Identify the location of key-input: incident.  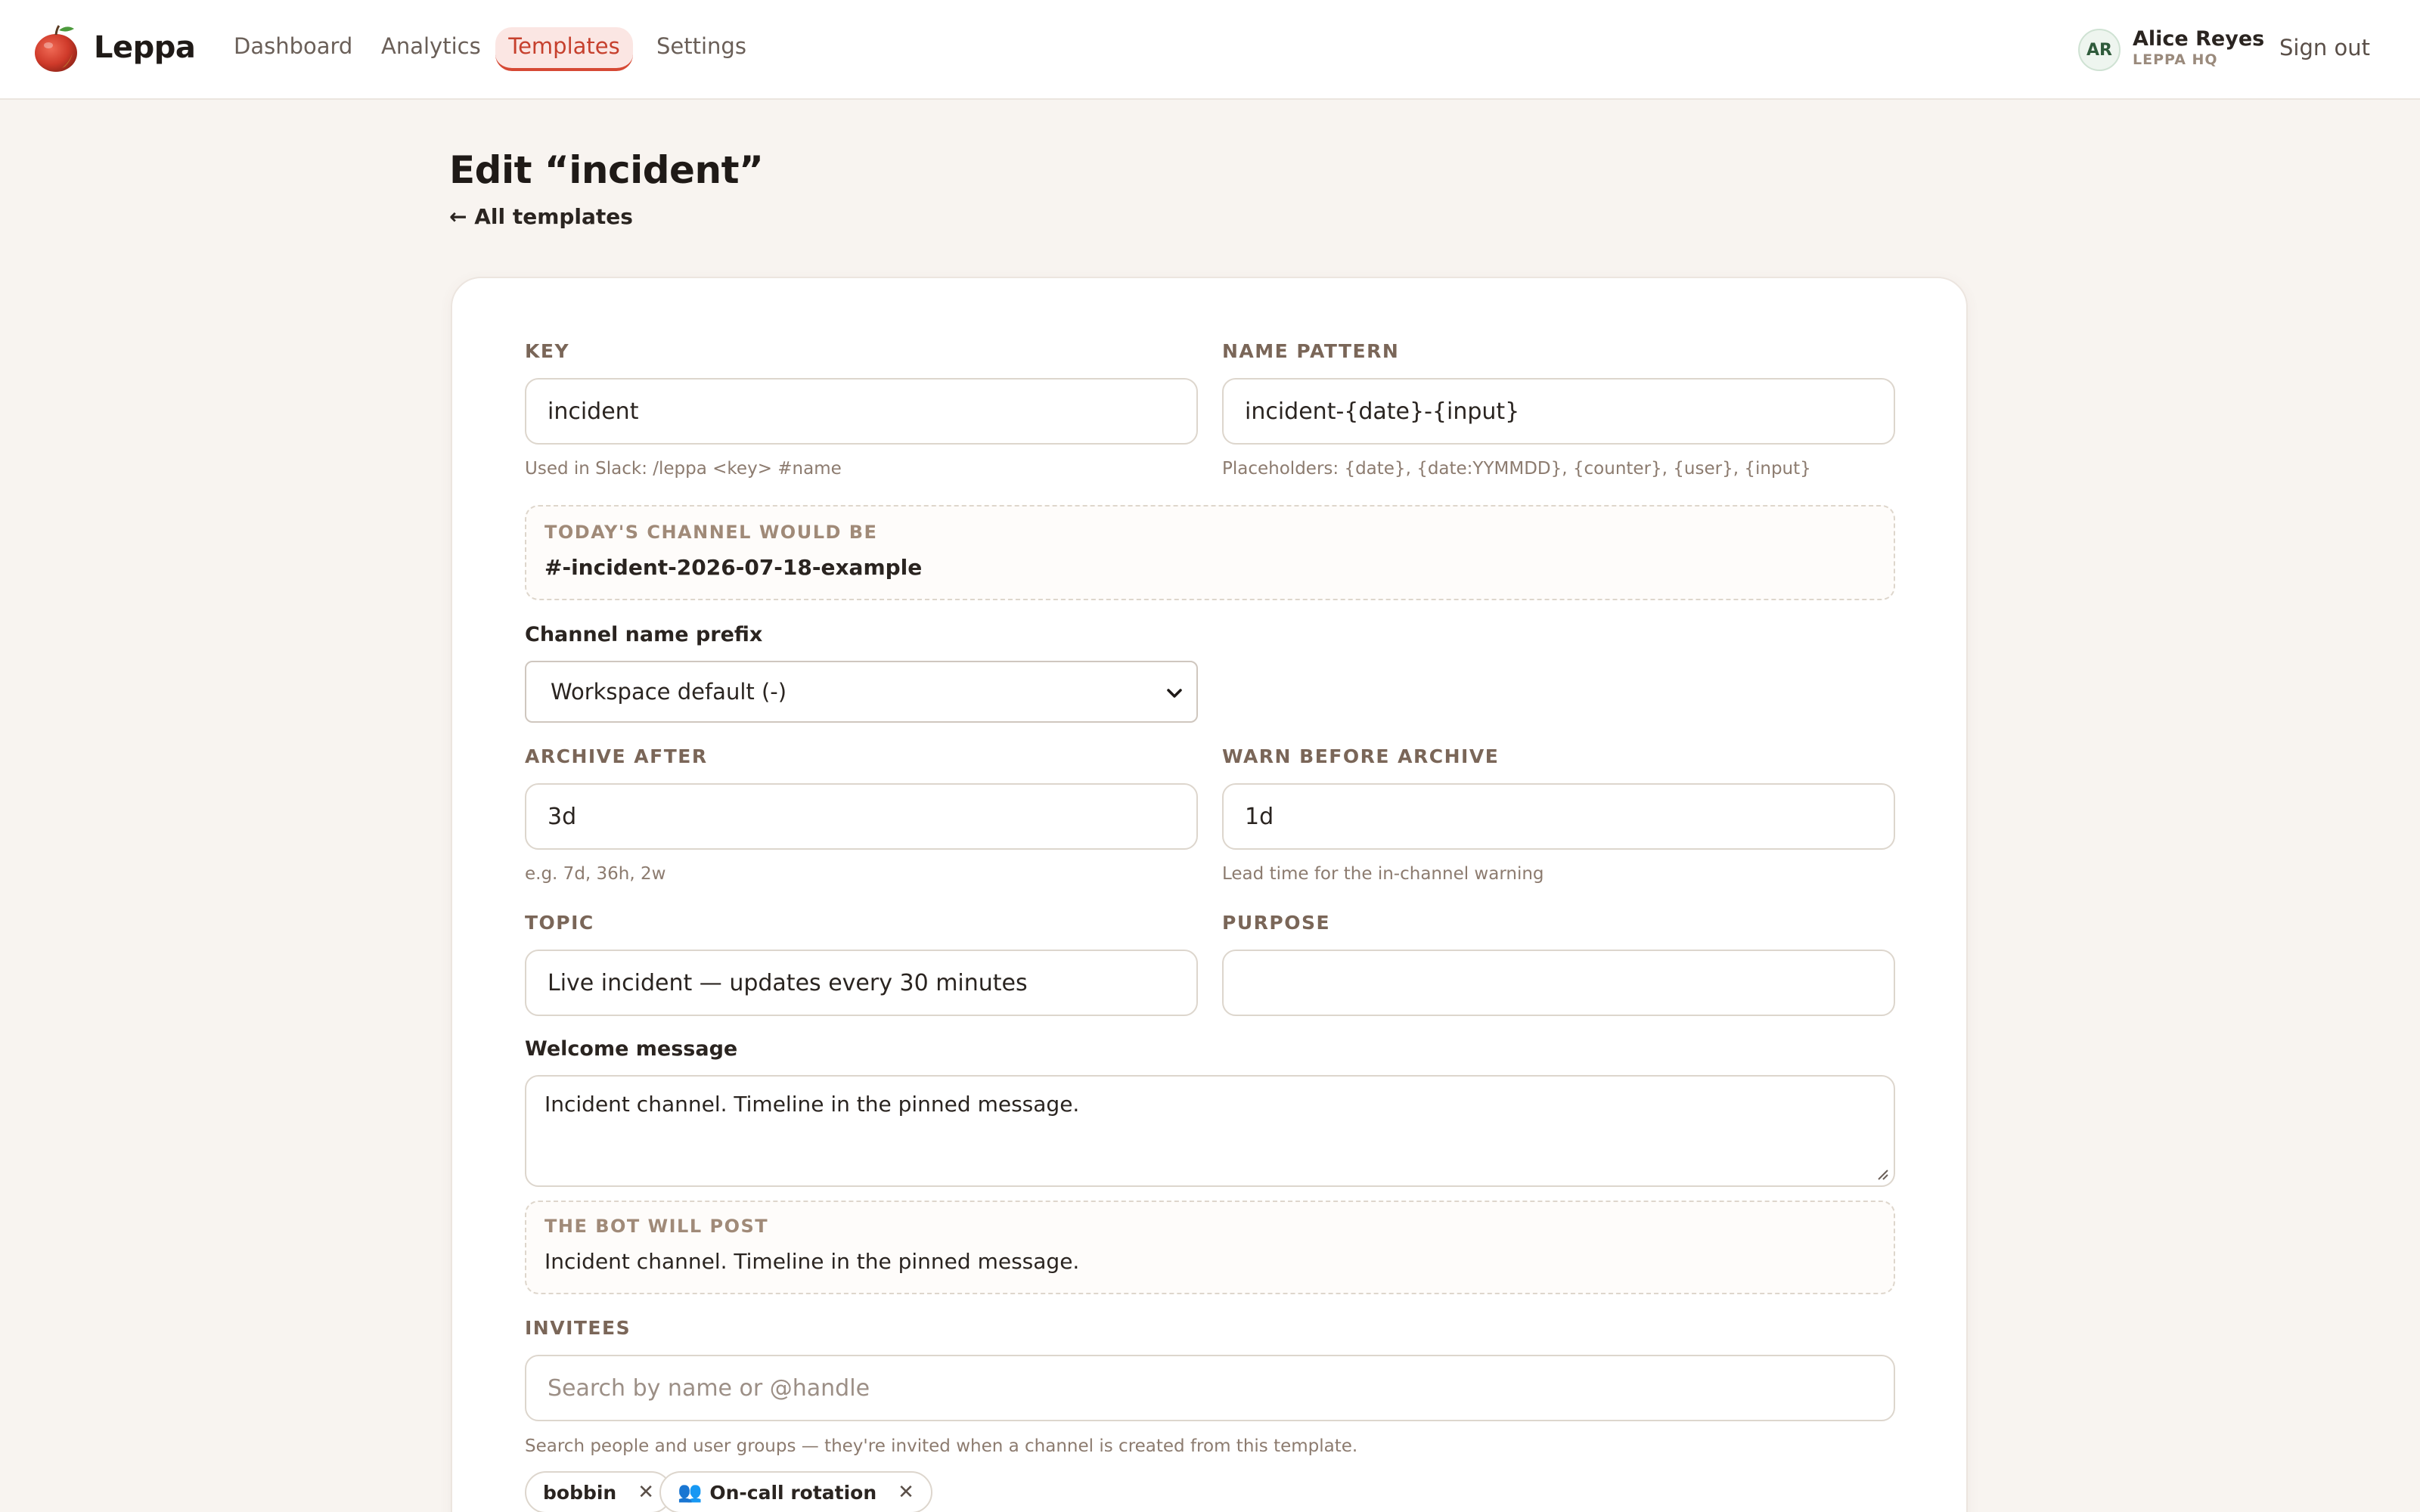
(862, 411).